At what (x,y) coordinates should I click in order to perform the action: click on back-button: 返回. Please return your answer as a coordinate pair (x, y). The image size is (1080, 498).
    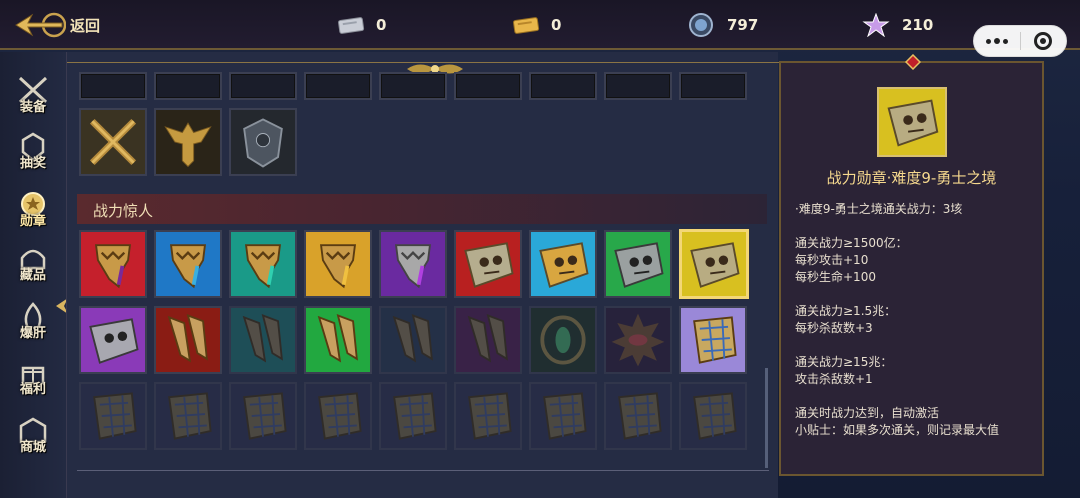
    Looking at the image, I should click on (57, 25).